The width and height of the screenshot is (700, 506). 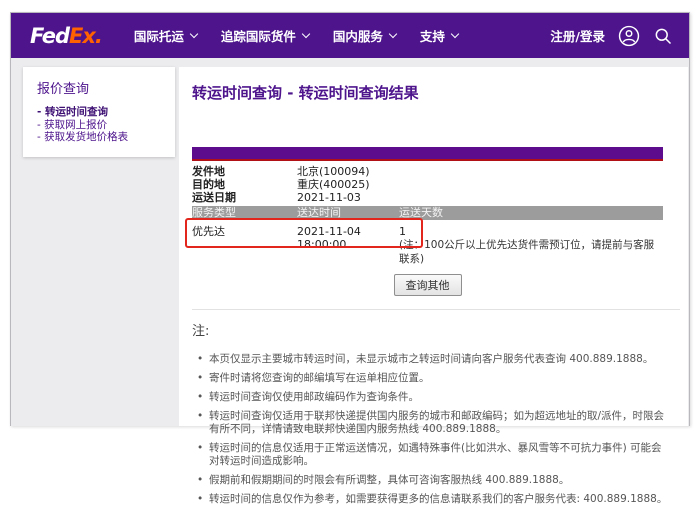 What do you see at coordinates (431, 378) in the screenshot?
I see `note-item: 寄件时请将您查询的邮编填写在运单相应位置。` at bounding box center [431, 378].